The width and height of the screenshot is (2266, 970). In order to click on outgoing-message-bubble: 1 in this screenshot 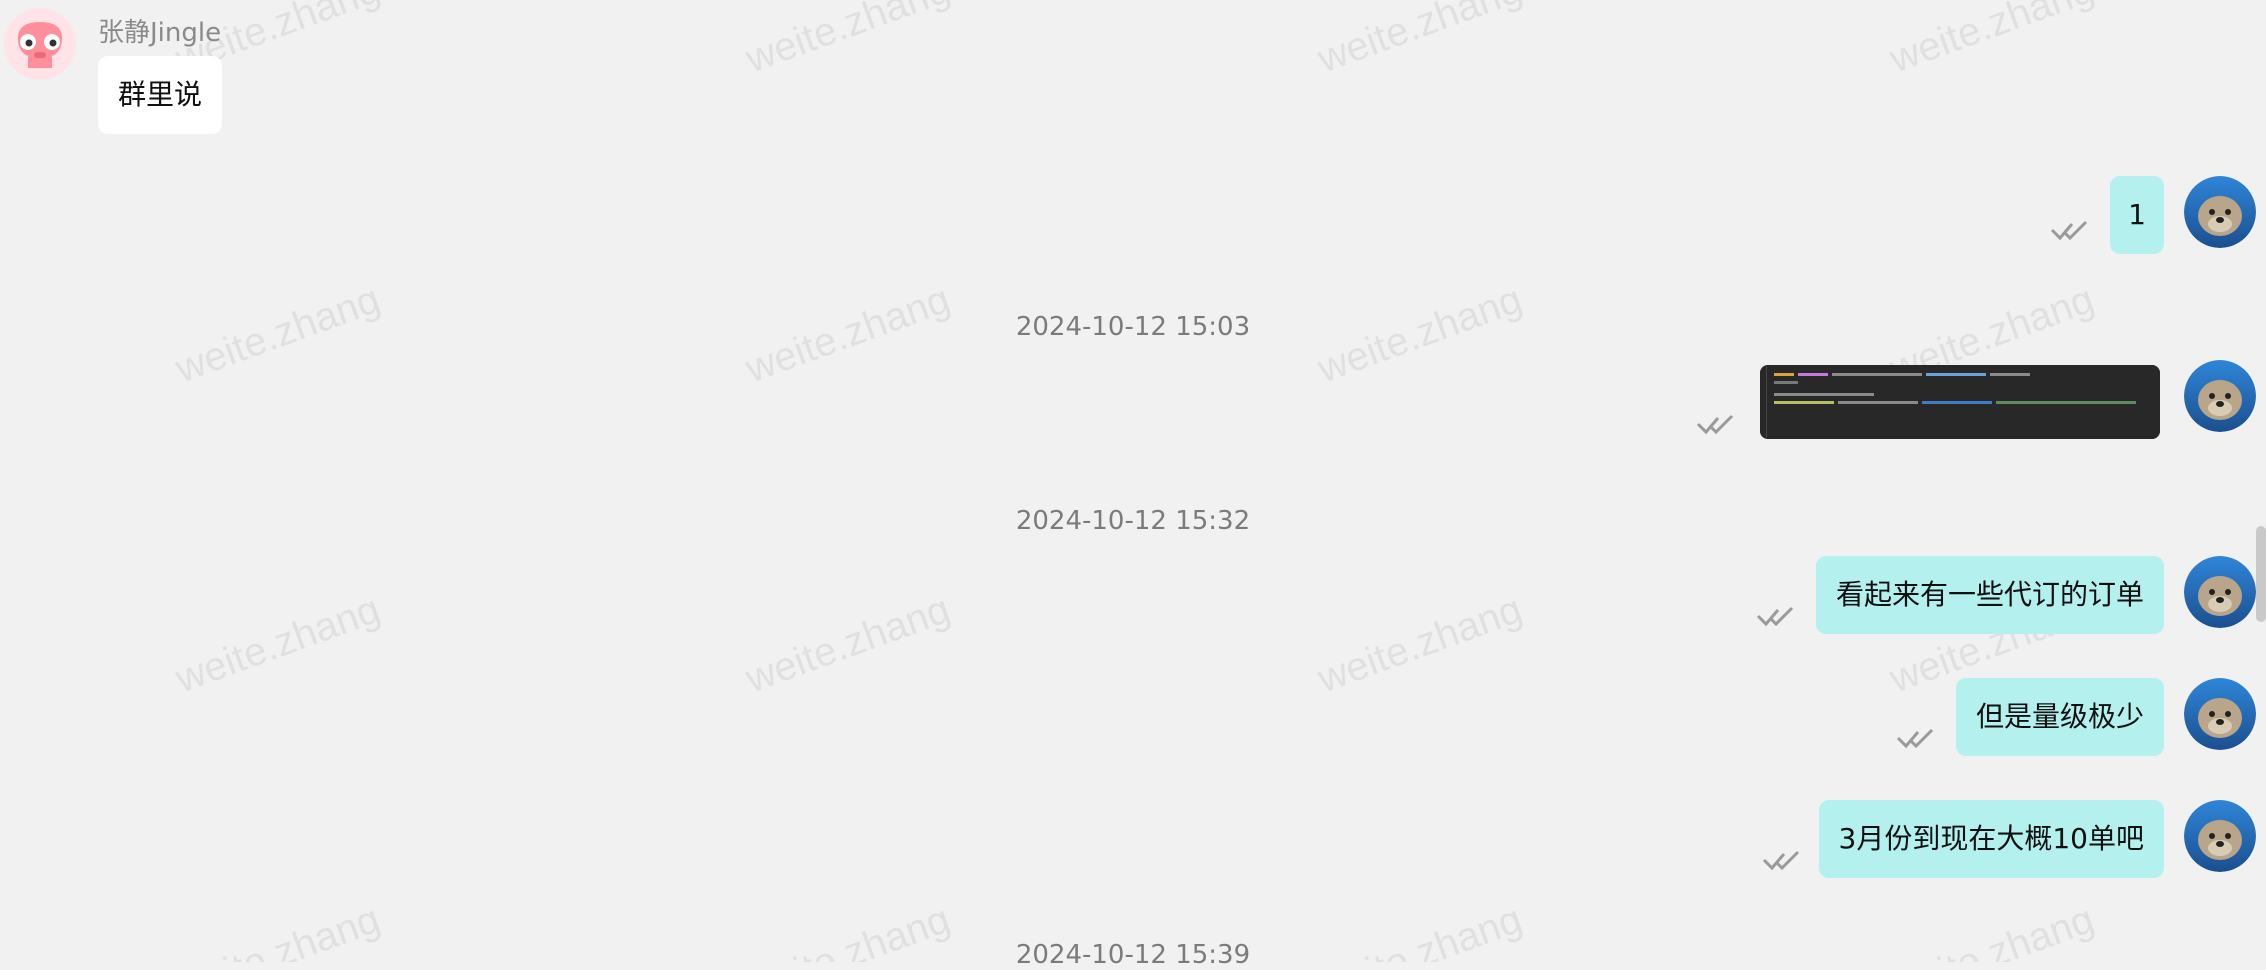, I will do `click(2137, 215)`.